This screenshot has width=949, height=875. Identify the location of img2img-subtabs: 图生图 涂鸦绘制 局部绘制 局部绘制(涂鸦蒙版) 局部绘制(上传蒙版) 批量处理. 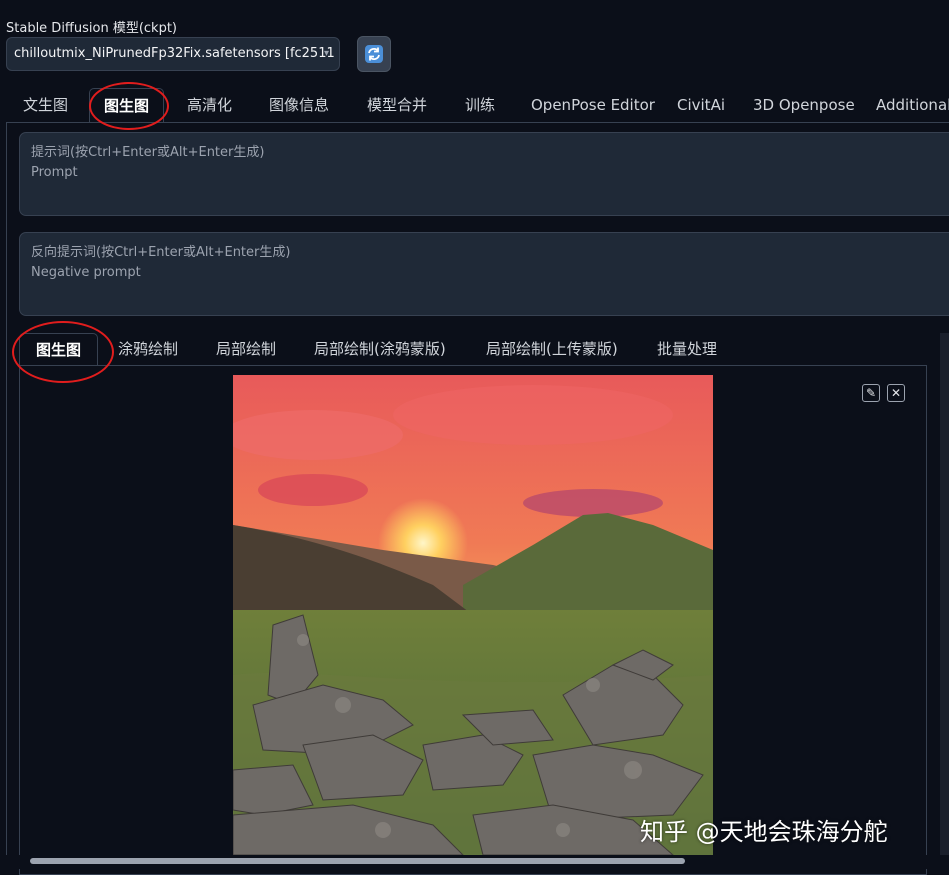
(481, 349).